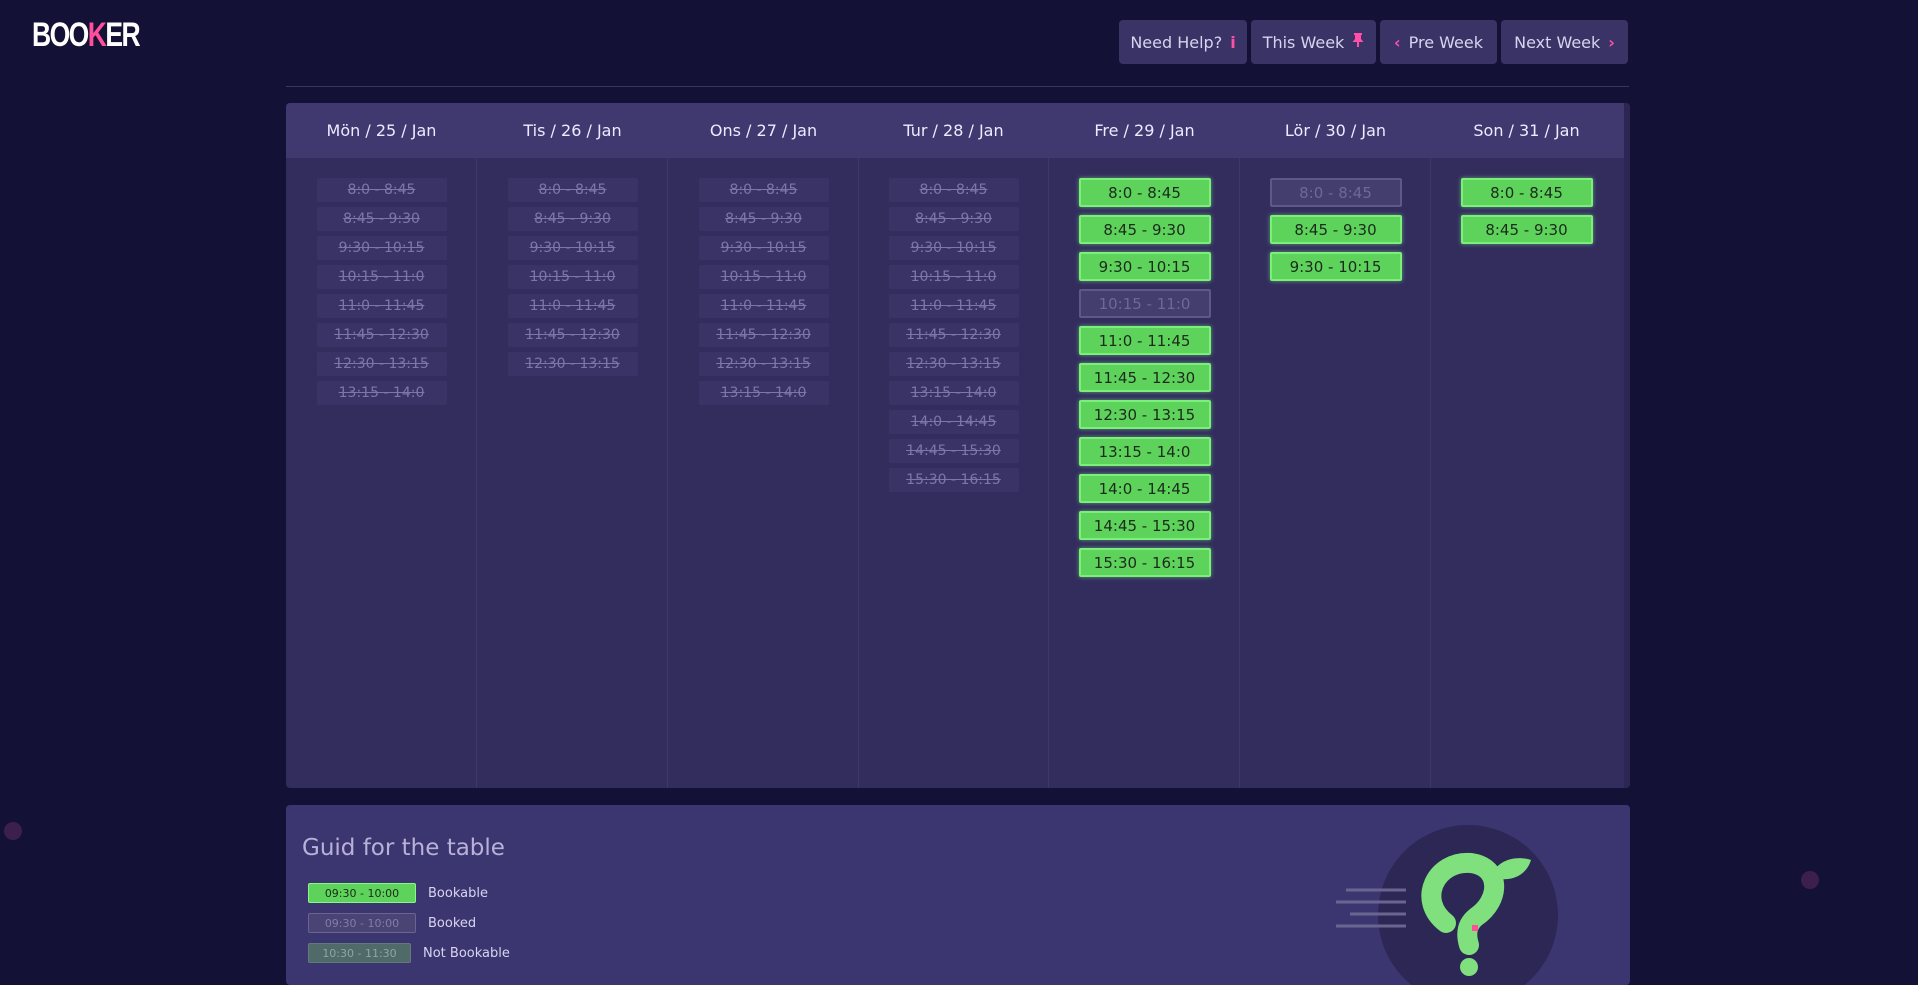 This screenshot has width=1918, height=985. I want to click on day-header: Ons / 27 / Jan, so click(763, 130).